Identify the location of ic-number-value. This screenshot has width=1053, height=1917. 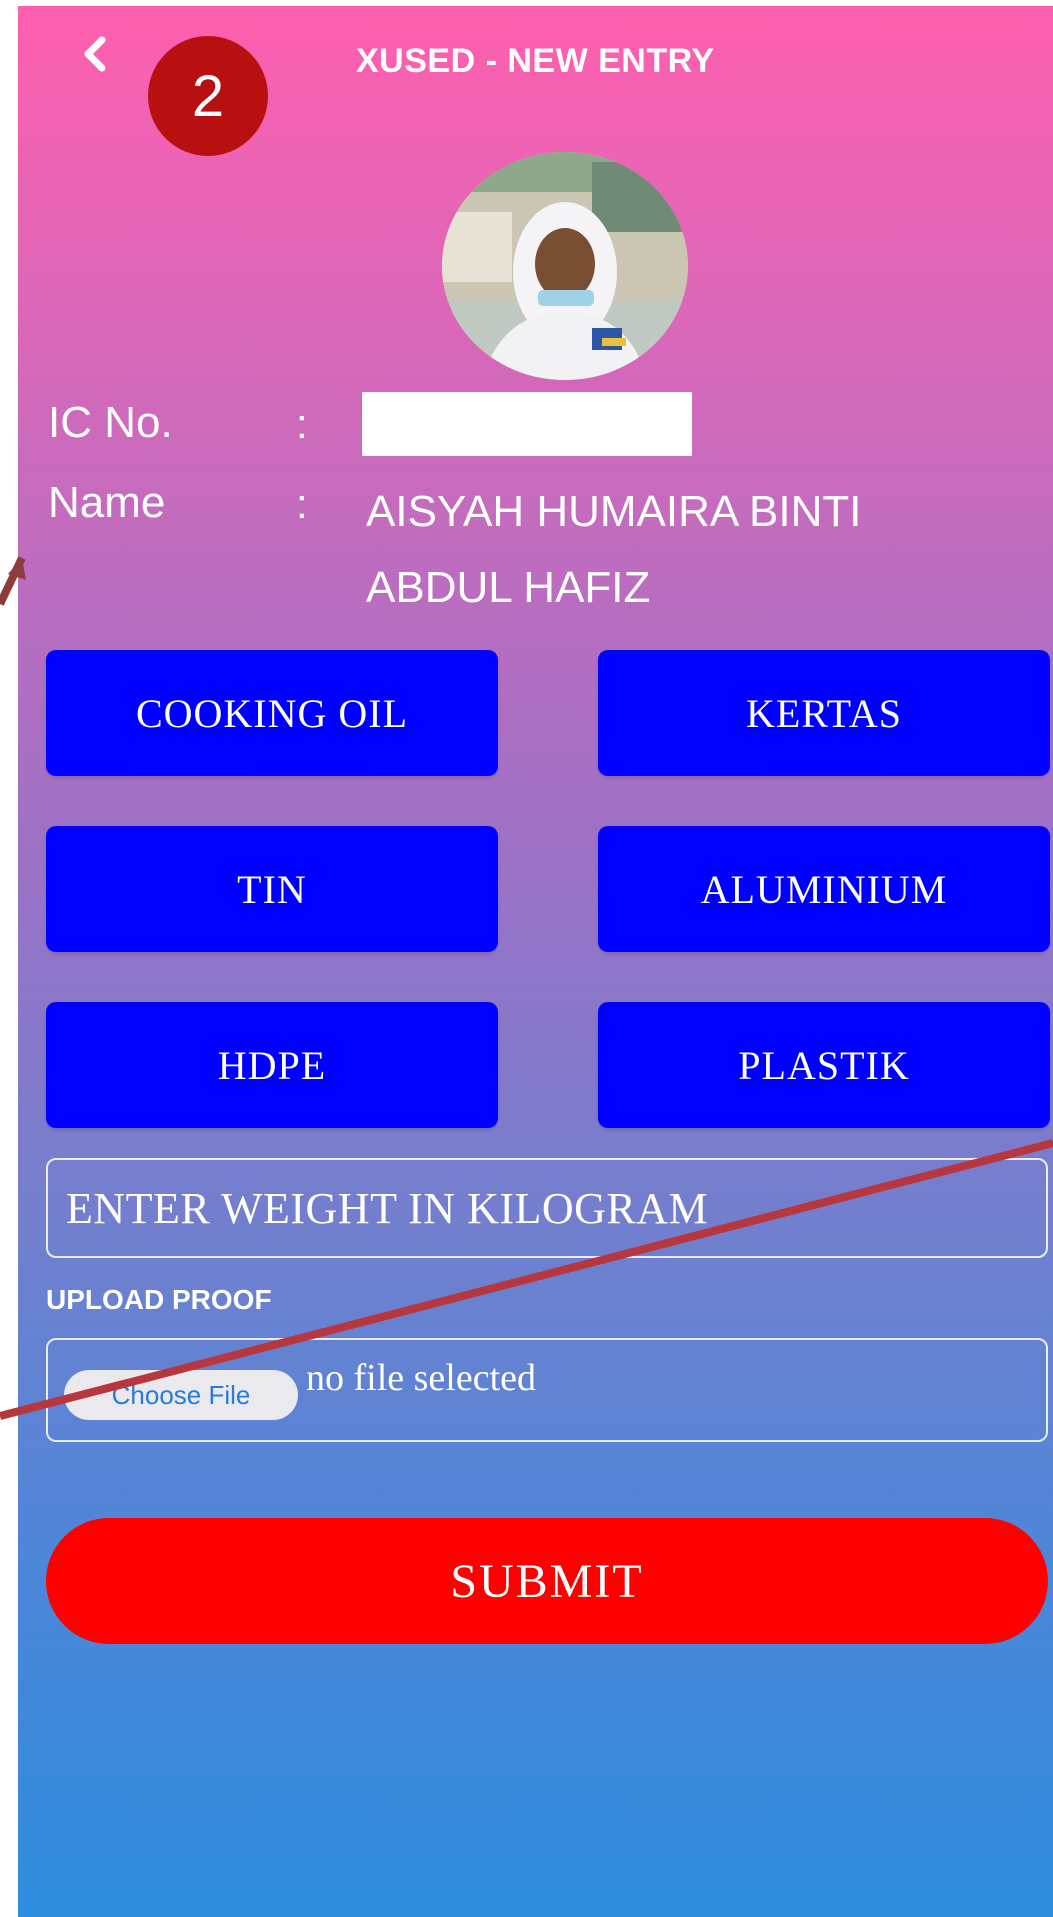
(527, 424).